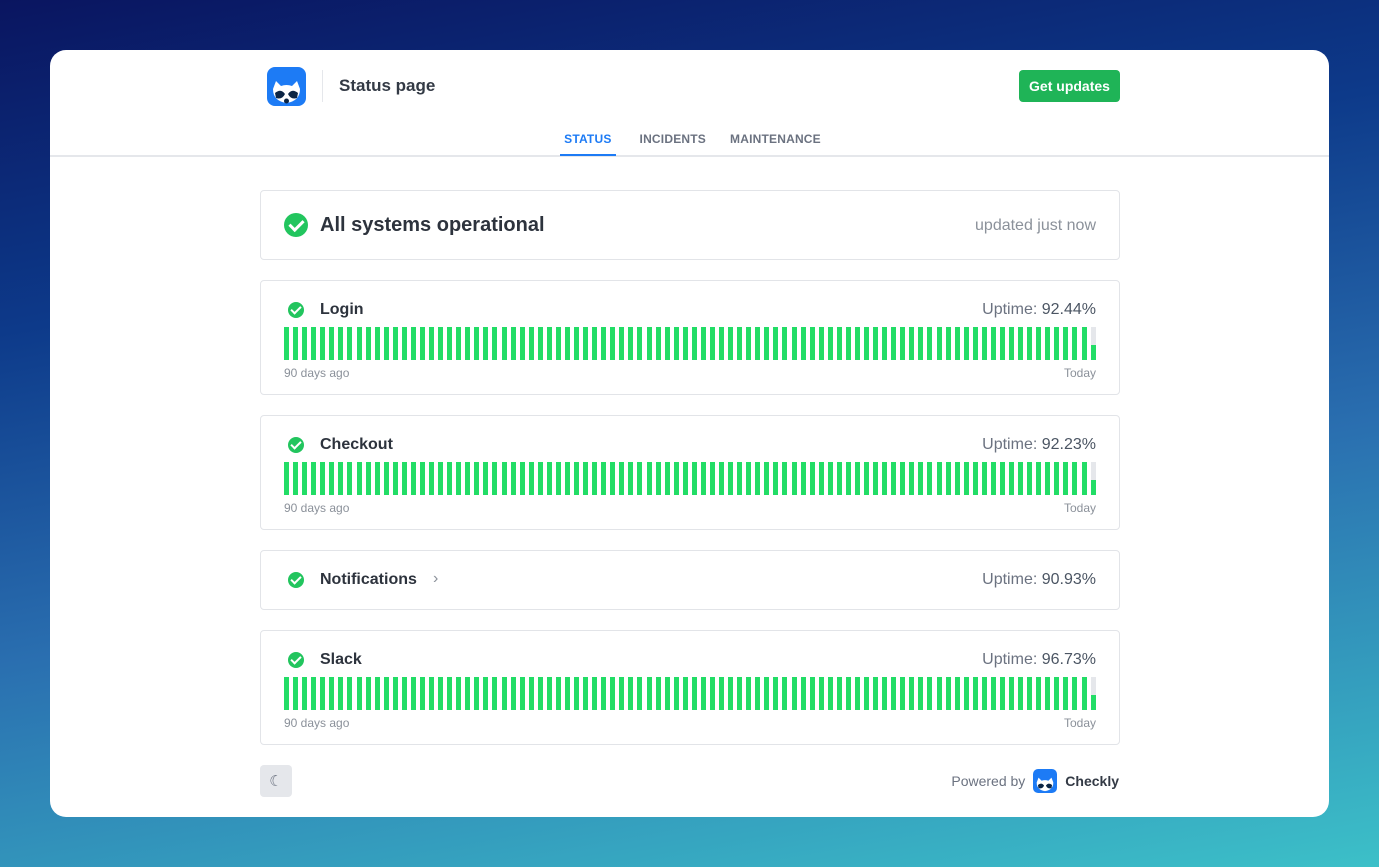 The width and height of the screenshot is (1379, 867). I want to click on chevron-right-icon: ›, so click(435, 579).